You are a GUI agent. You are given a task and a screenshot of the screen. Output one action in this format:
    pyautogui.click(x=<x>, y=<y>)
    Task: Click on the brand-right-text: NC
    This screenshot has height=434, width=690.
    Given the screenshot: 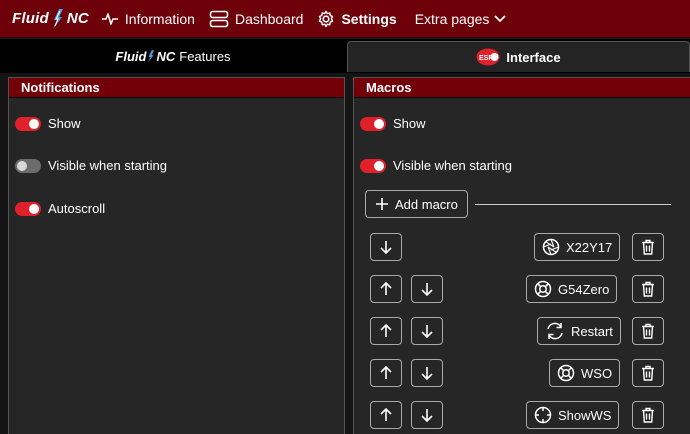 What is the action you would take?
    pyautogui.click(x=77, y=18)
    